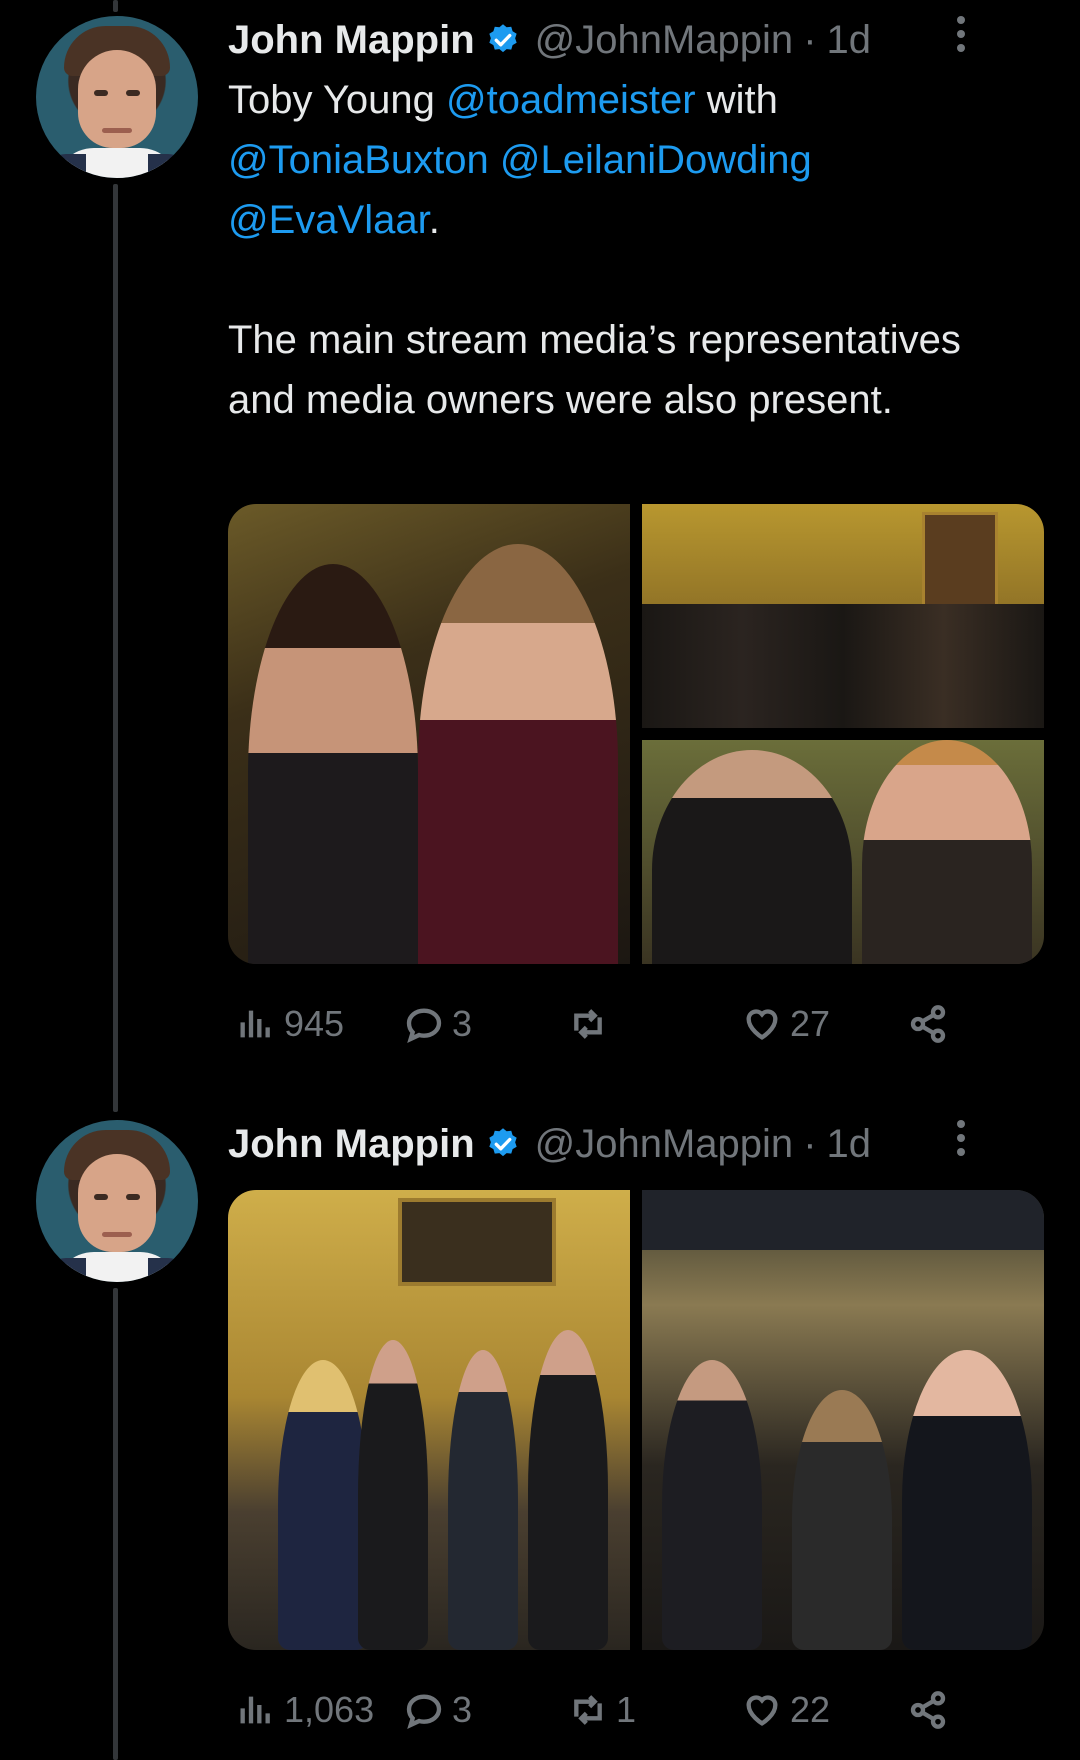 Image resolution: width=1080 pixels, height=1760 pixels. I want to click on retweet-count: 1, so click(626, 1709).